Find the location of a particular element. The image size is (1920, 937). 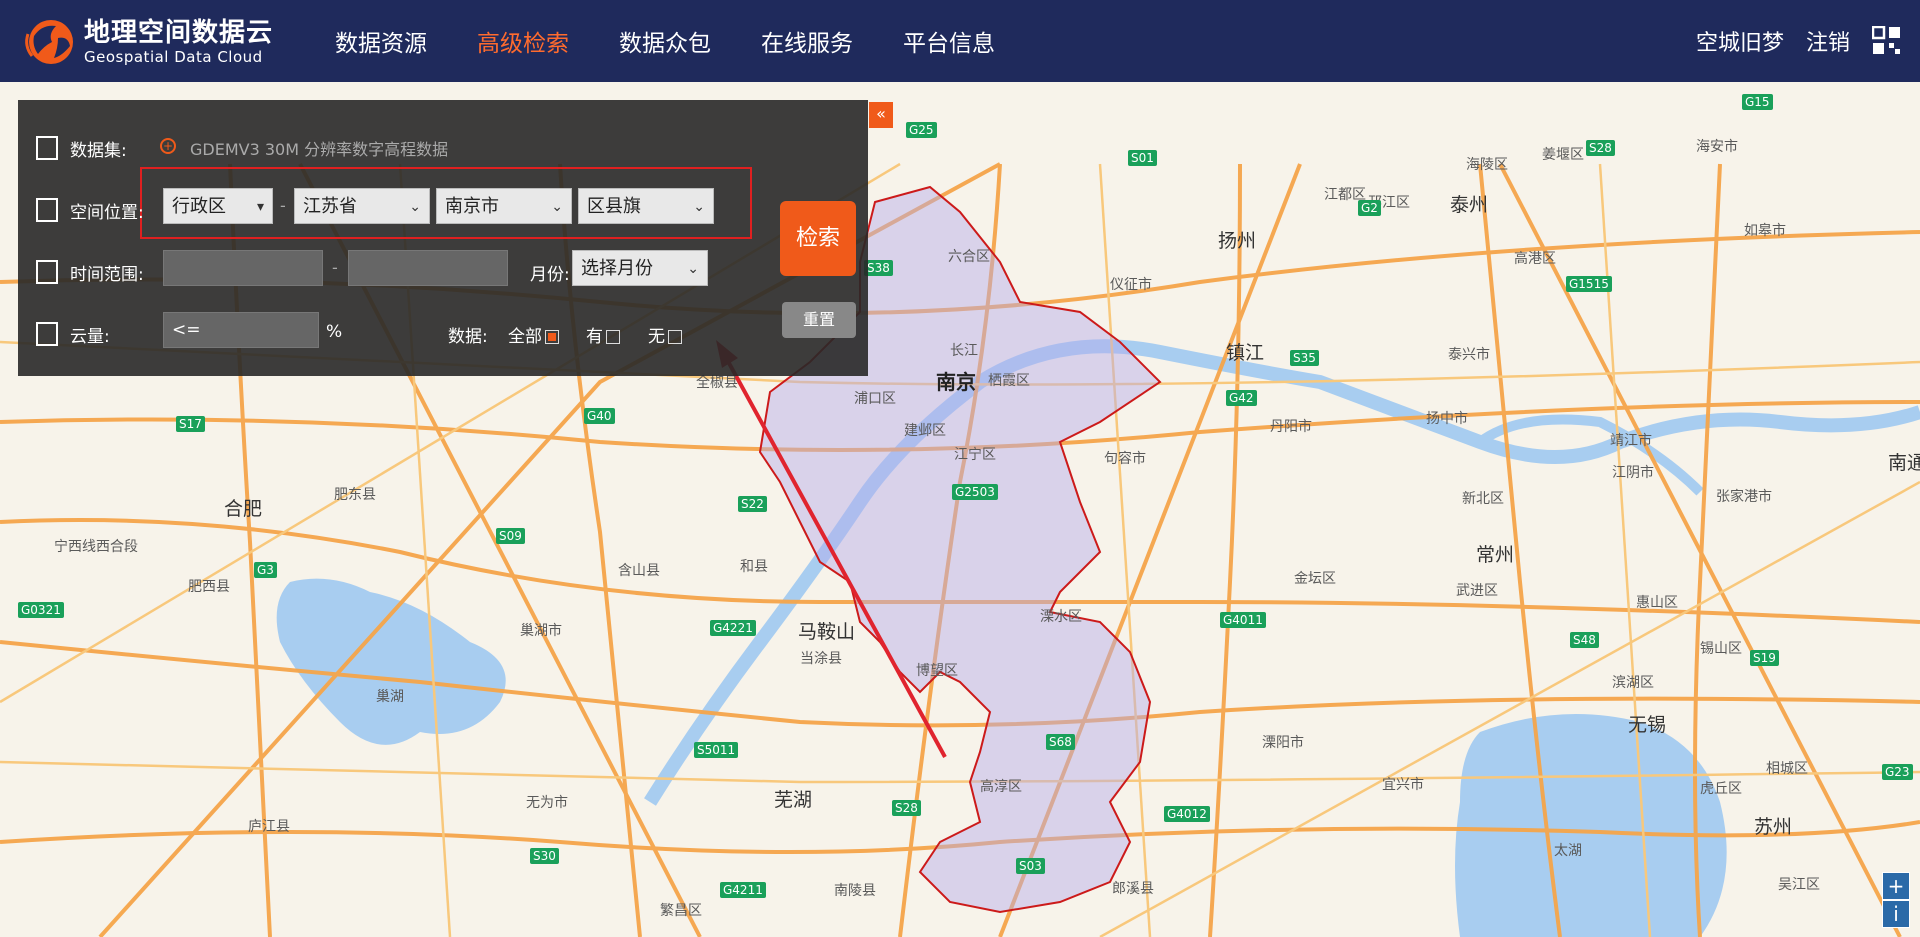

district-label: 丹阳市 is located at coordinates (1291, 427).